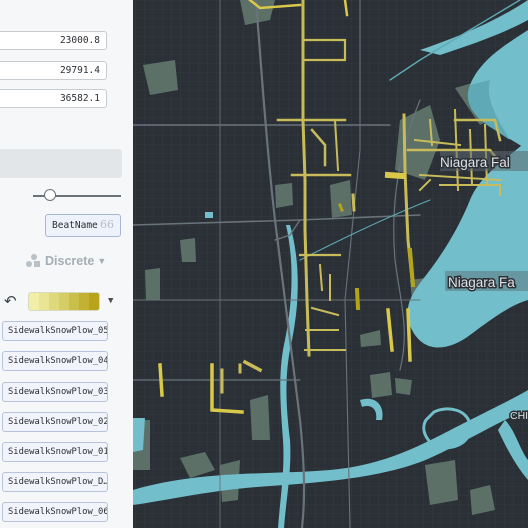 Image resolution: width=528 pixels, height=528 pixels. I want to click on quote-icon: 66, so click(107, 224).